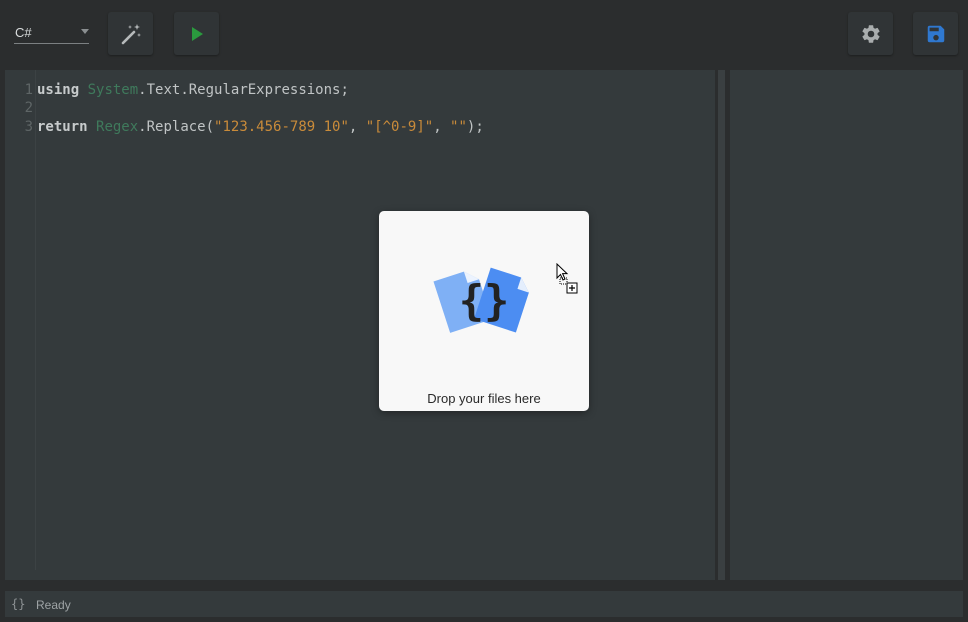  I want to click on file-braces-icon: {}, so click(481, 300).